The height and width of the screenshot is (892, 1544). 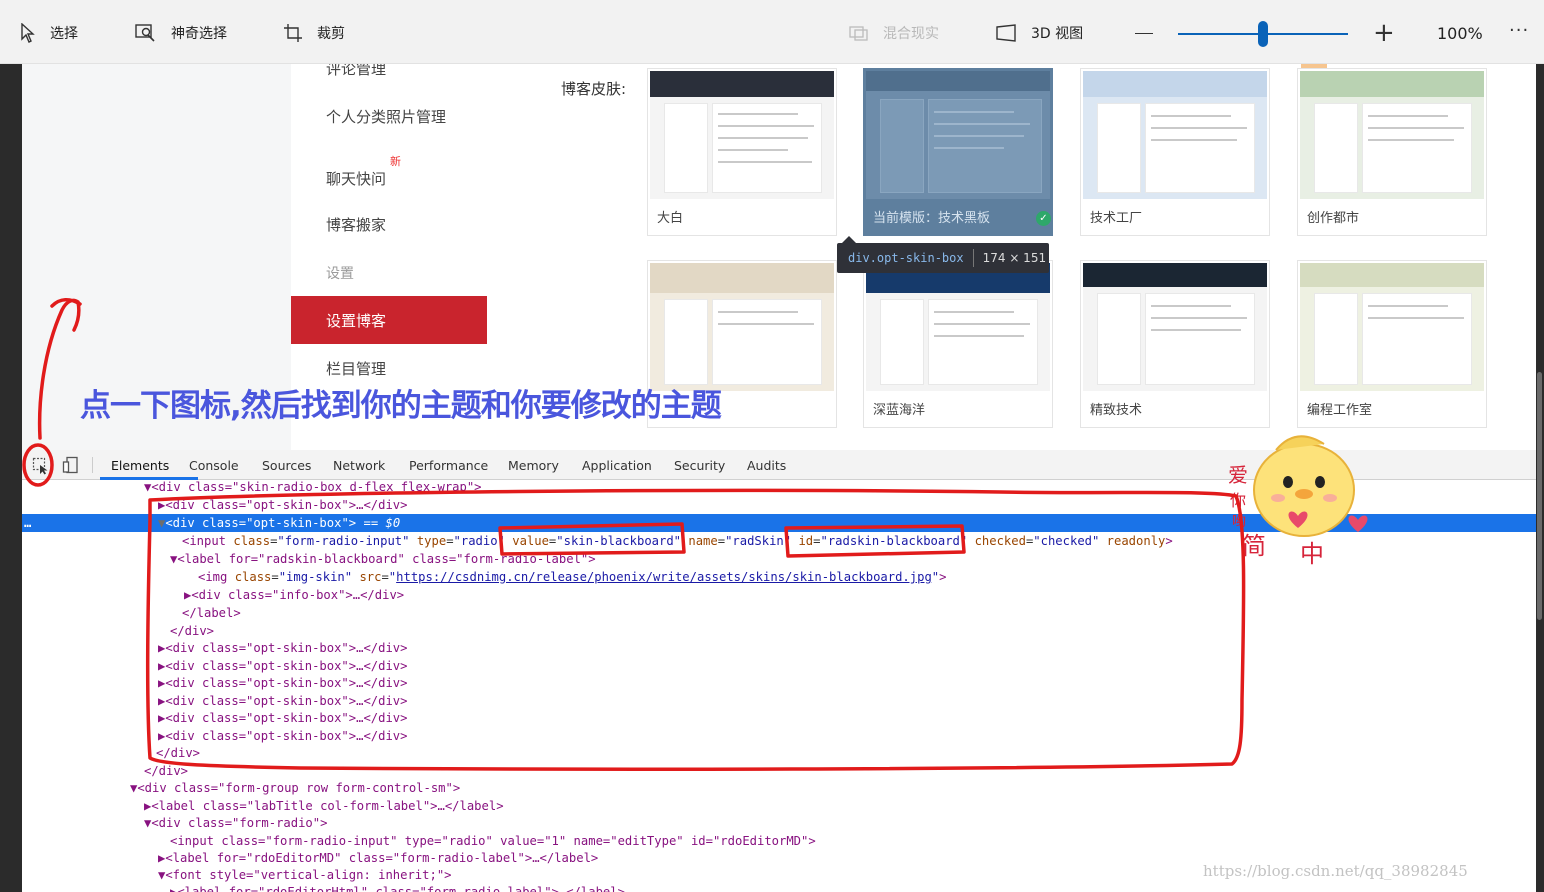 What do you see at coordinates (766, 465) in the screenshot?
I see `tab-audits: Audits` at bounding box center [766, 465].